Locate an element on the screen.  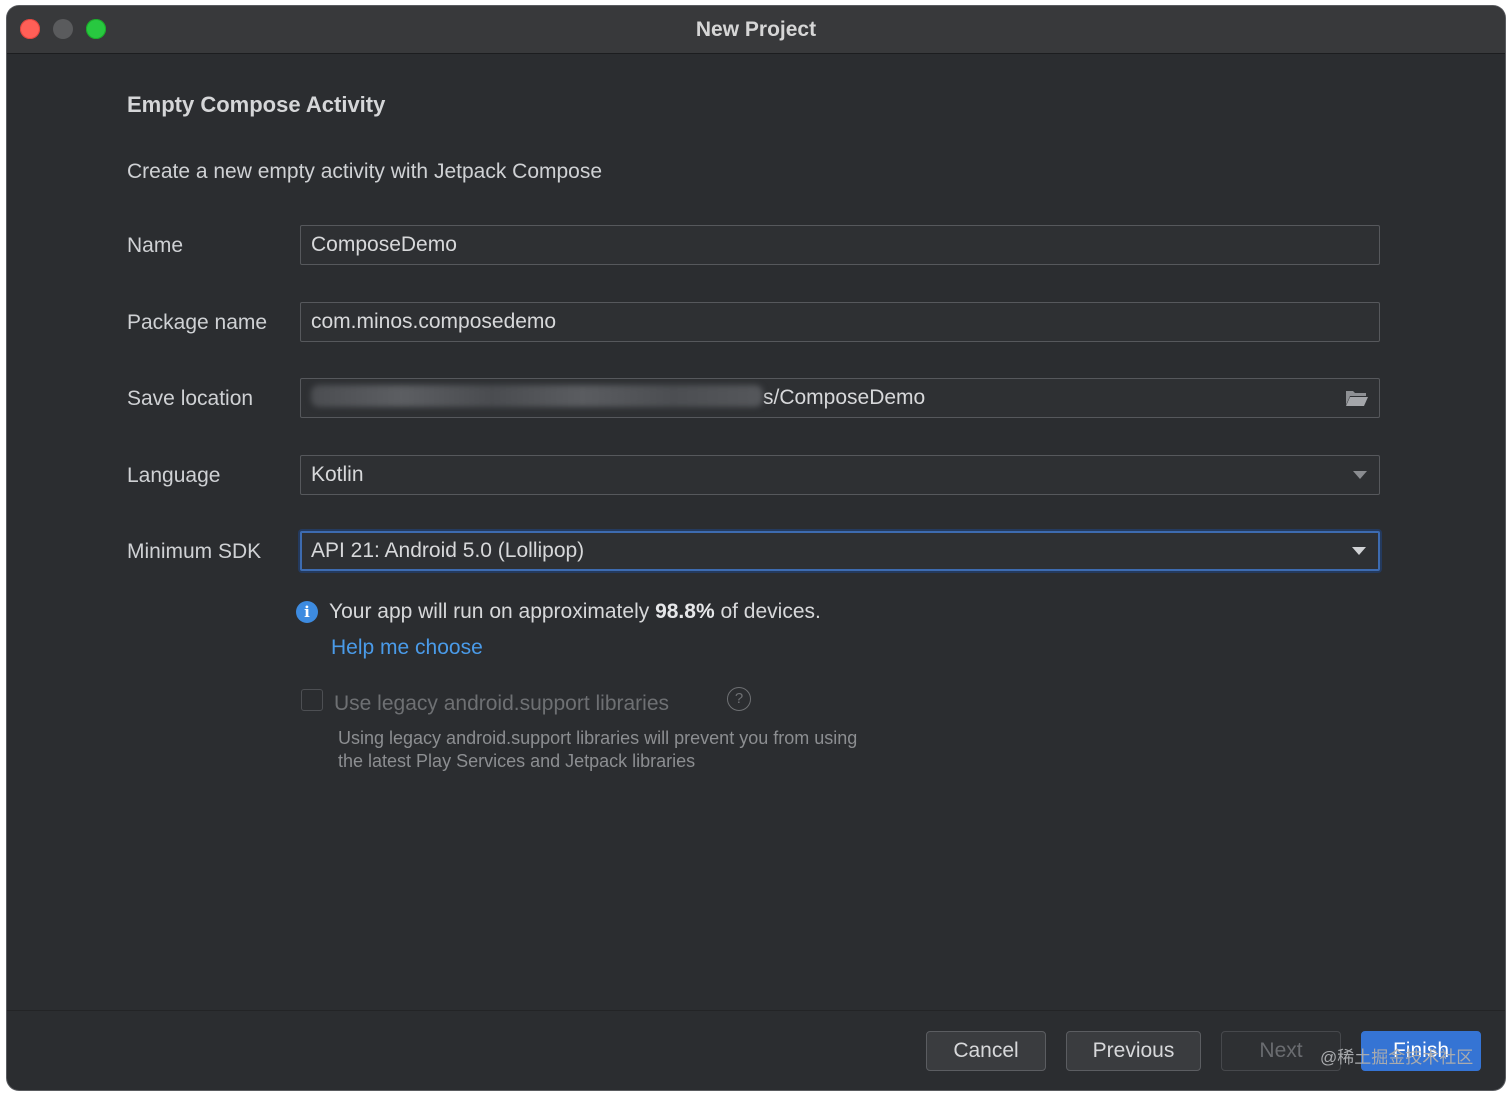
package-name-label: Package name is located at coordinates (197, 322).